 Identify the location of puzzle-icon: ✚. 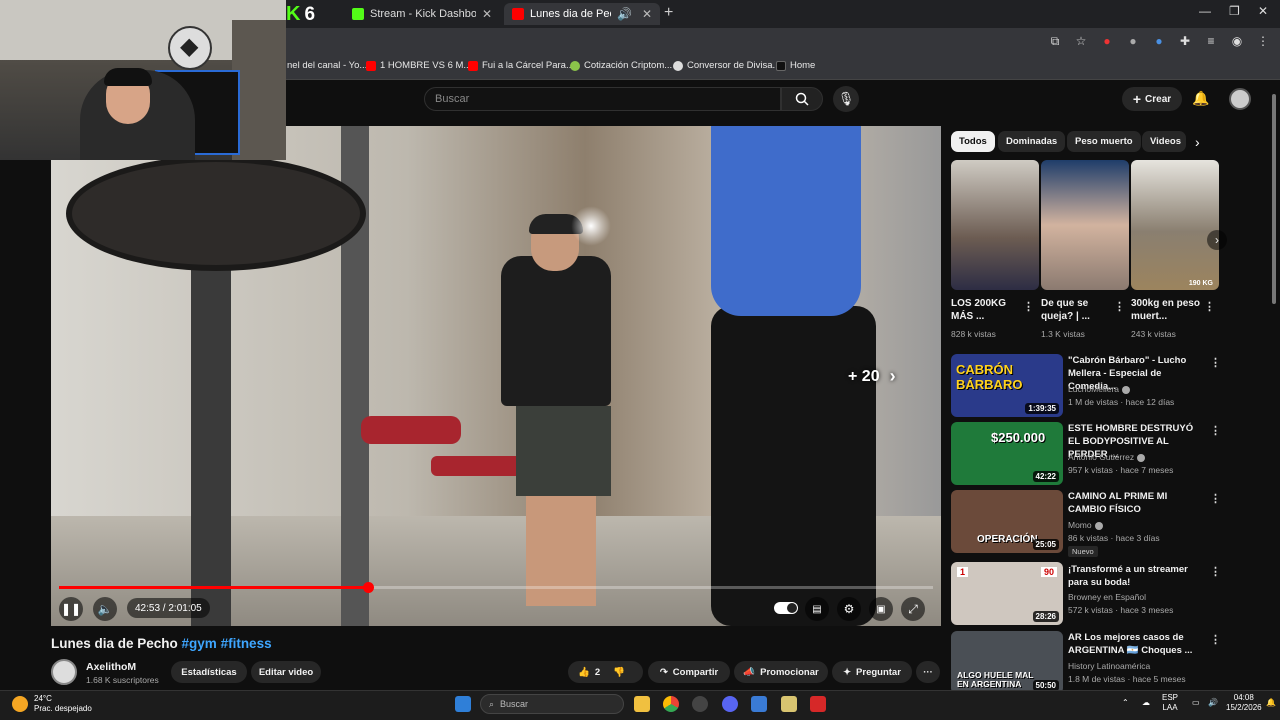
(1185, 41).